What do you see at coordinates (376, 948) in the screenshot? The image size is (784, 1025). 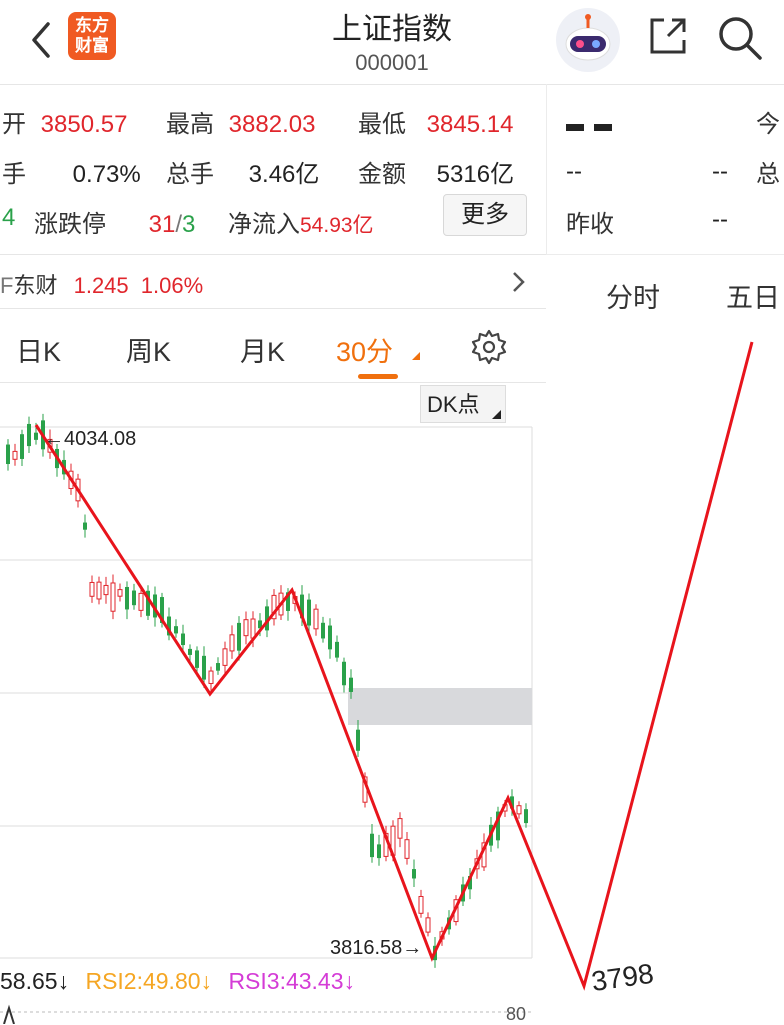 I see `low-annotation: 3816.58→` at bounding box center [376, 948].